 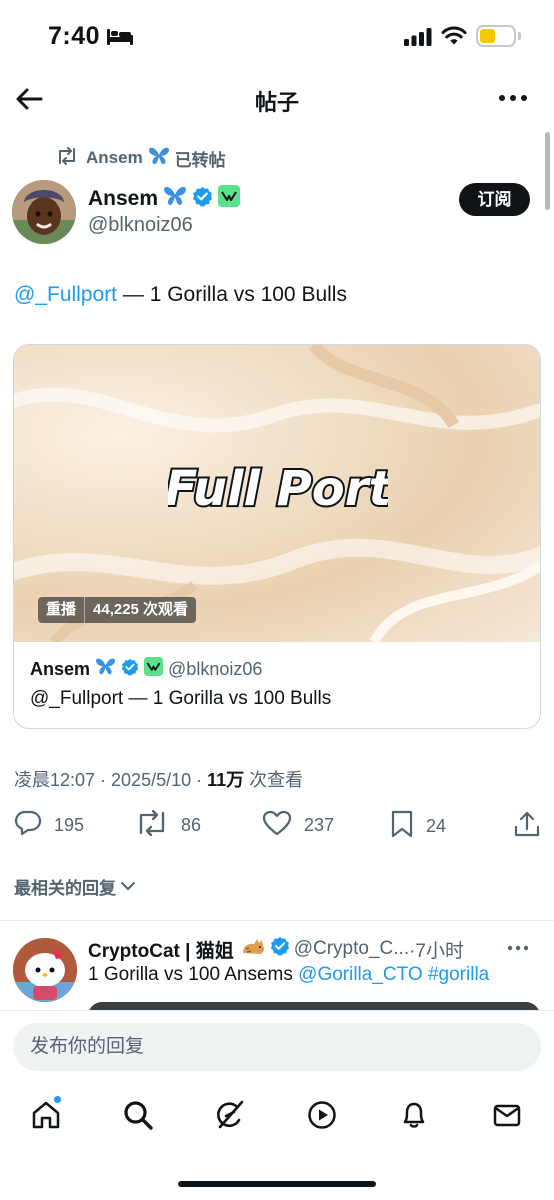 What do you see at coordinates (69, 825) in the screenshot?
I see `reply-count: 195` at bounding box center [69, 825].